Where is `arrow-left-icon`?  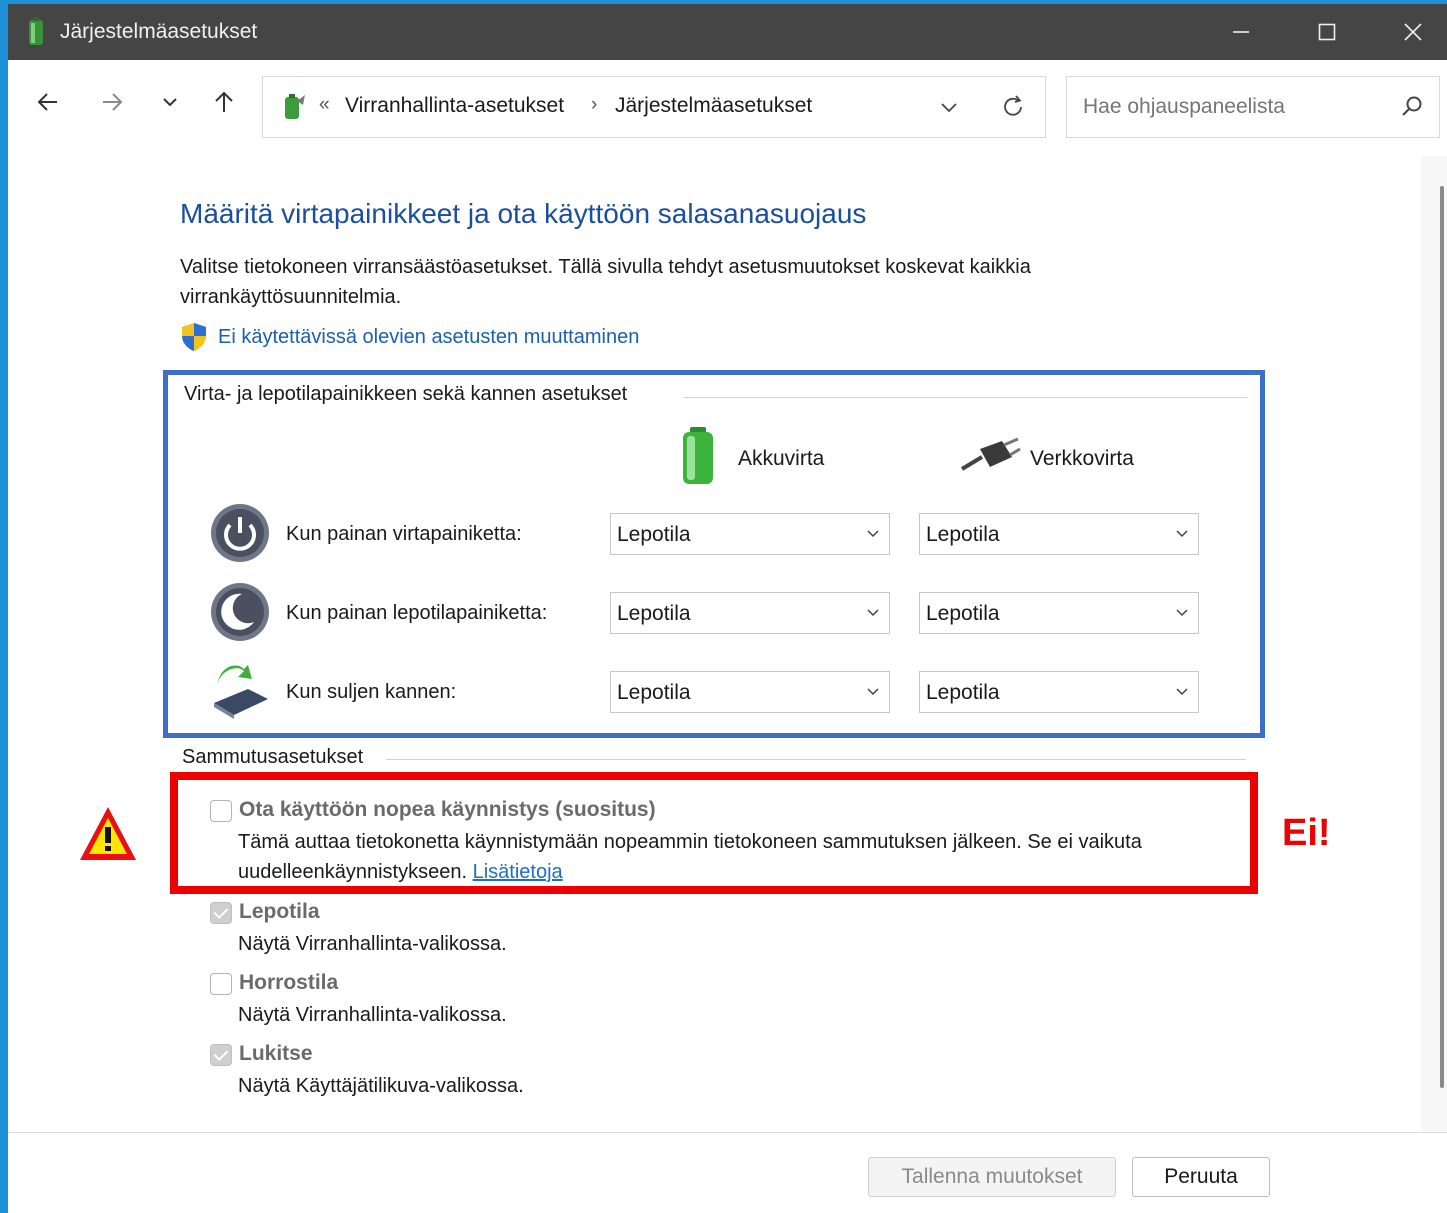 arrow-left-icon is located at coordinates (47, 102).